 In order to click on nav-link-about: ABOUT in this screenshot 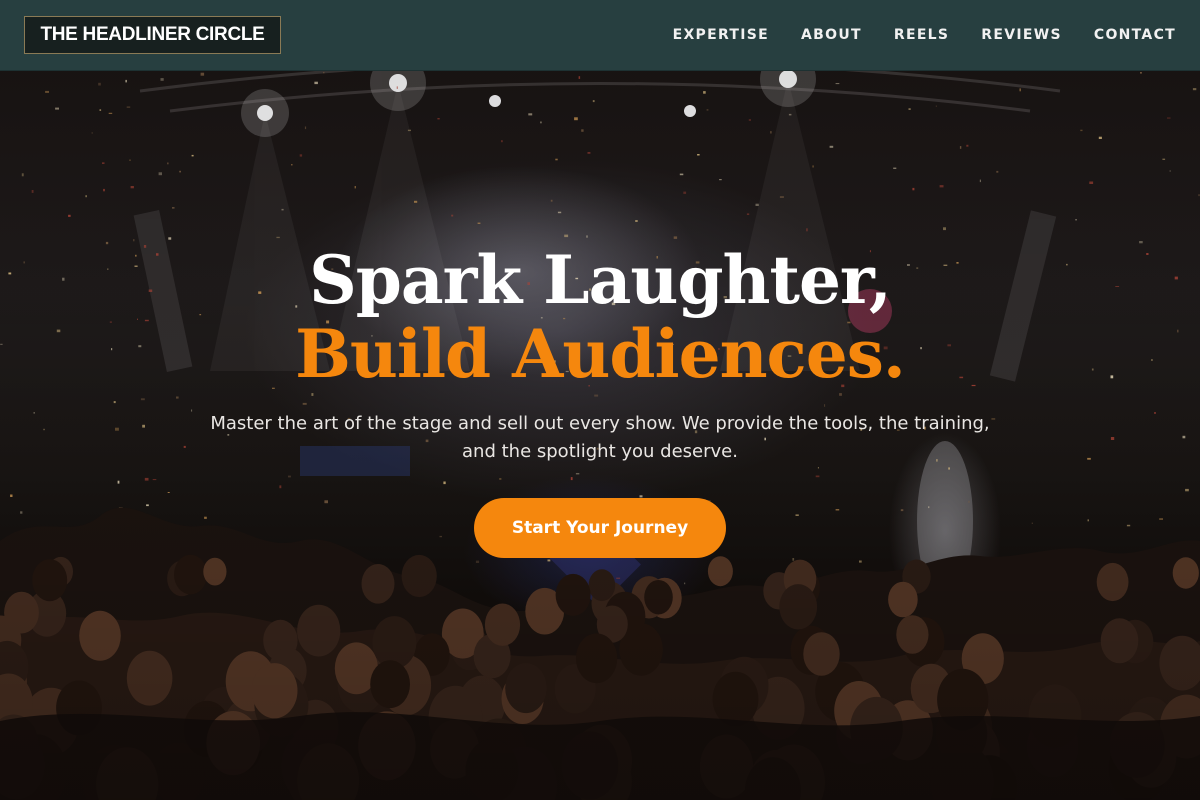, I will do `click(831, 35)`.